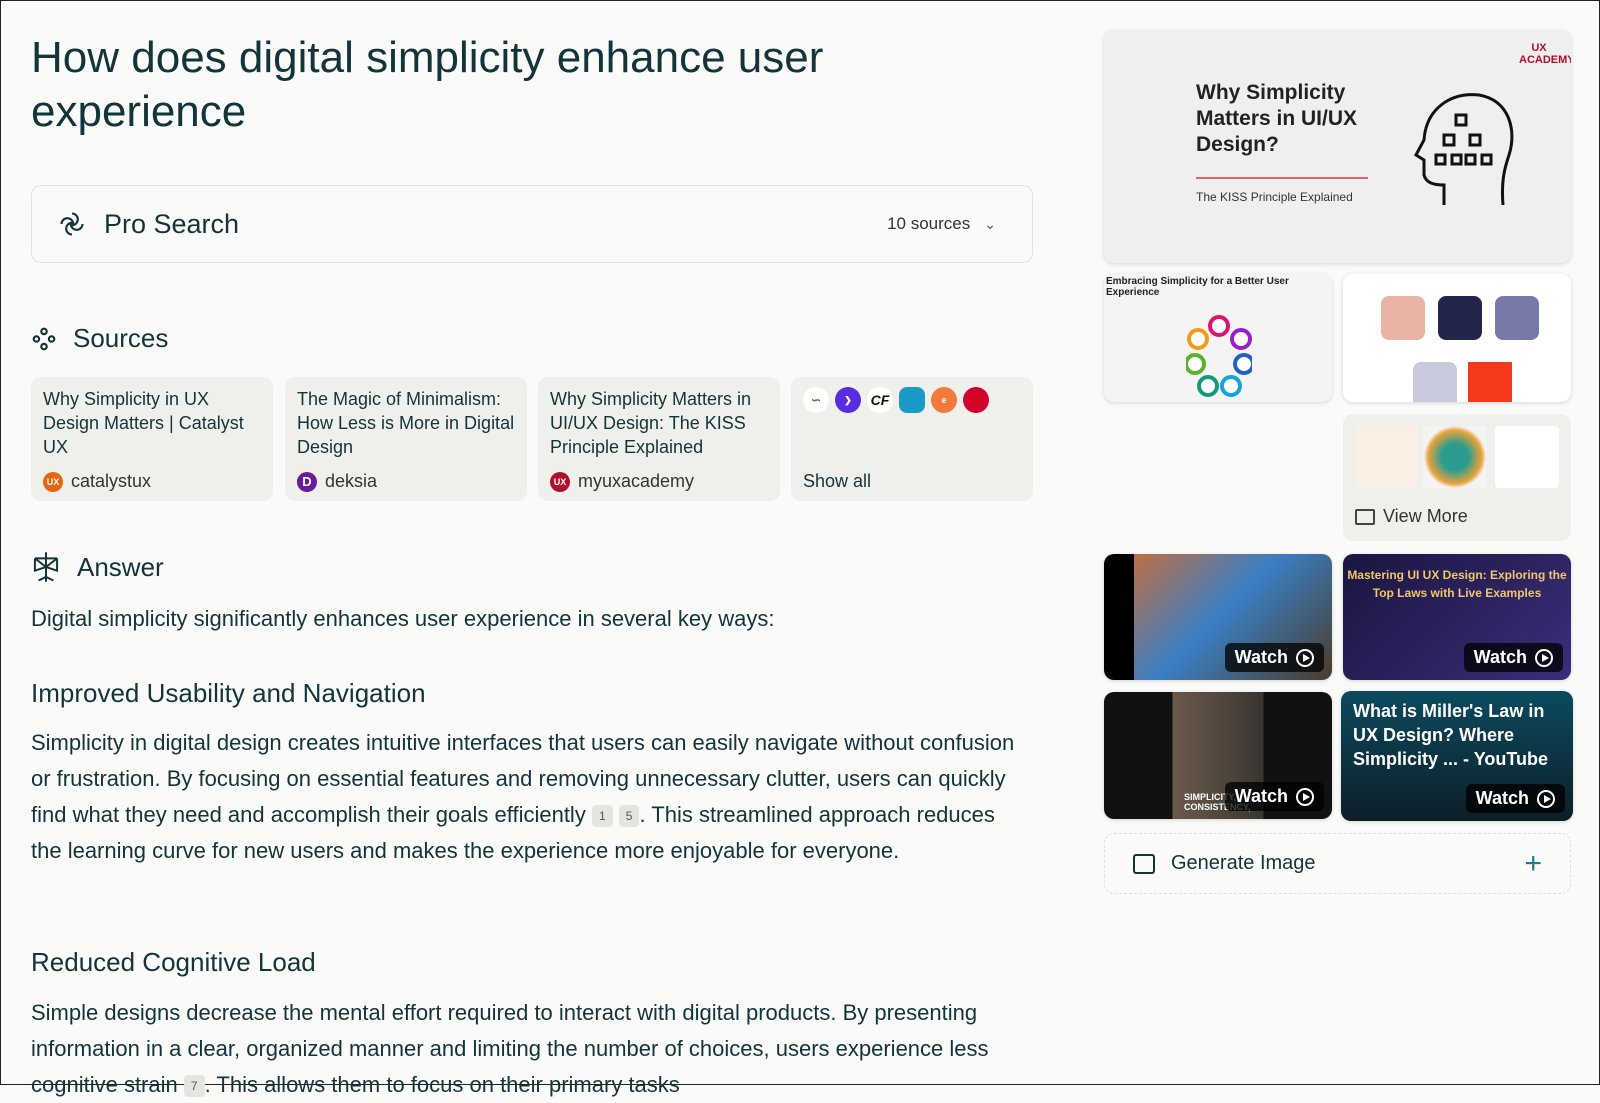 This screenshot has height=1103, width=1600. Describe the element at coordinates (194, 1086) in the screenshot. I see `citation-badge: 7` at that location.